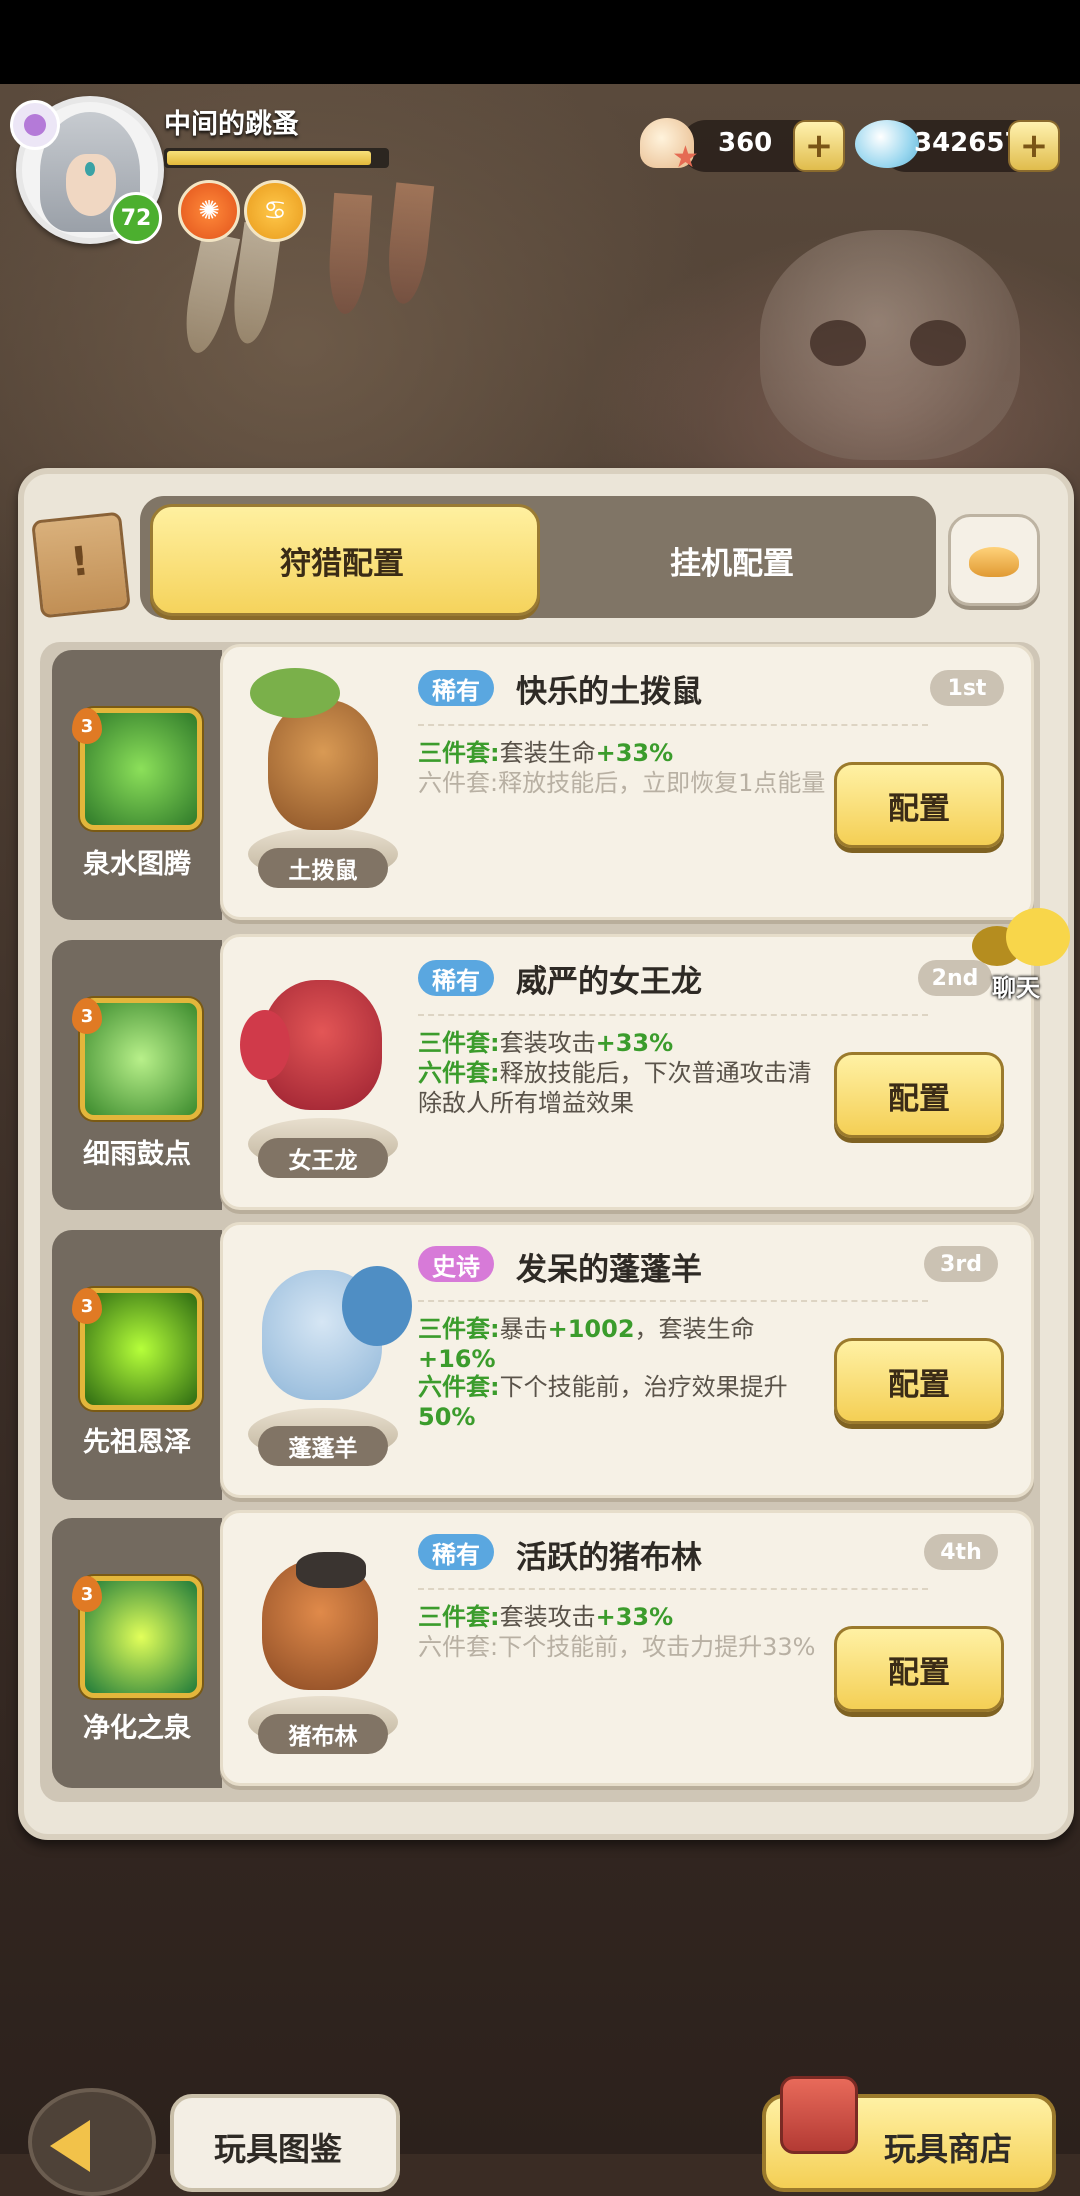  What do you see at coordinates (323, 868) in the screenshot?
I see `pet-name-tag: 土拨鼠` at bounding box center [323, 868].